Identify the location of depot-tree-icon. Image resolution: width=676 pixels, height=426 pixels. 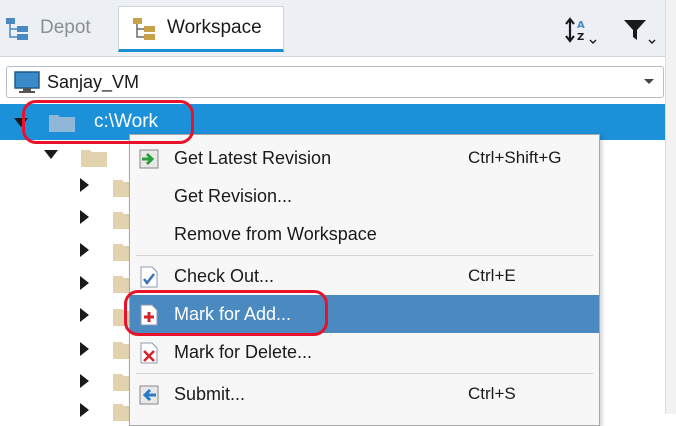
(17, 29).